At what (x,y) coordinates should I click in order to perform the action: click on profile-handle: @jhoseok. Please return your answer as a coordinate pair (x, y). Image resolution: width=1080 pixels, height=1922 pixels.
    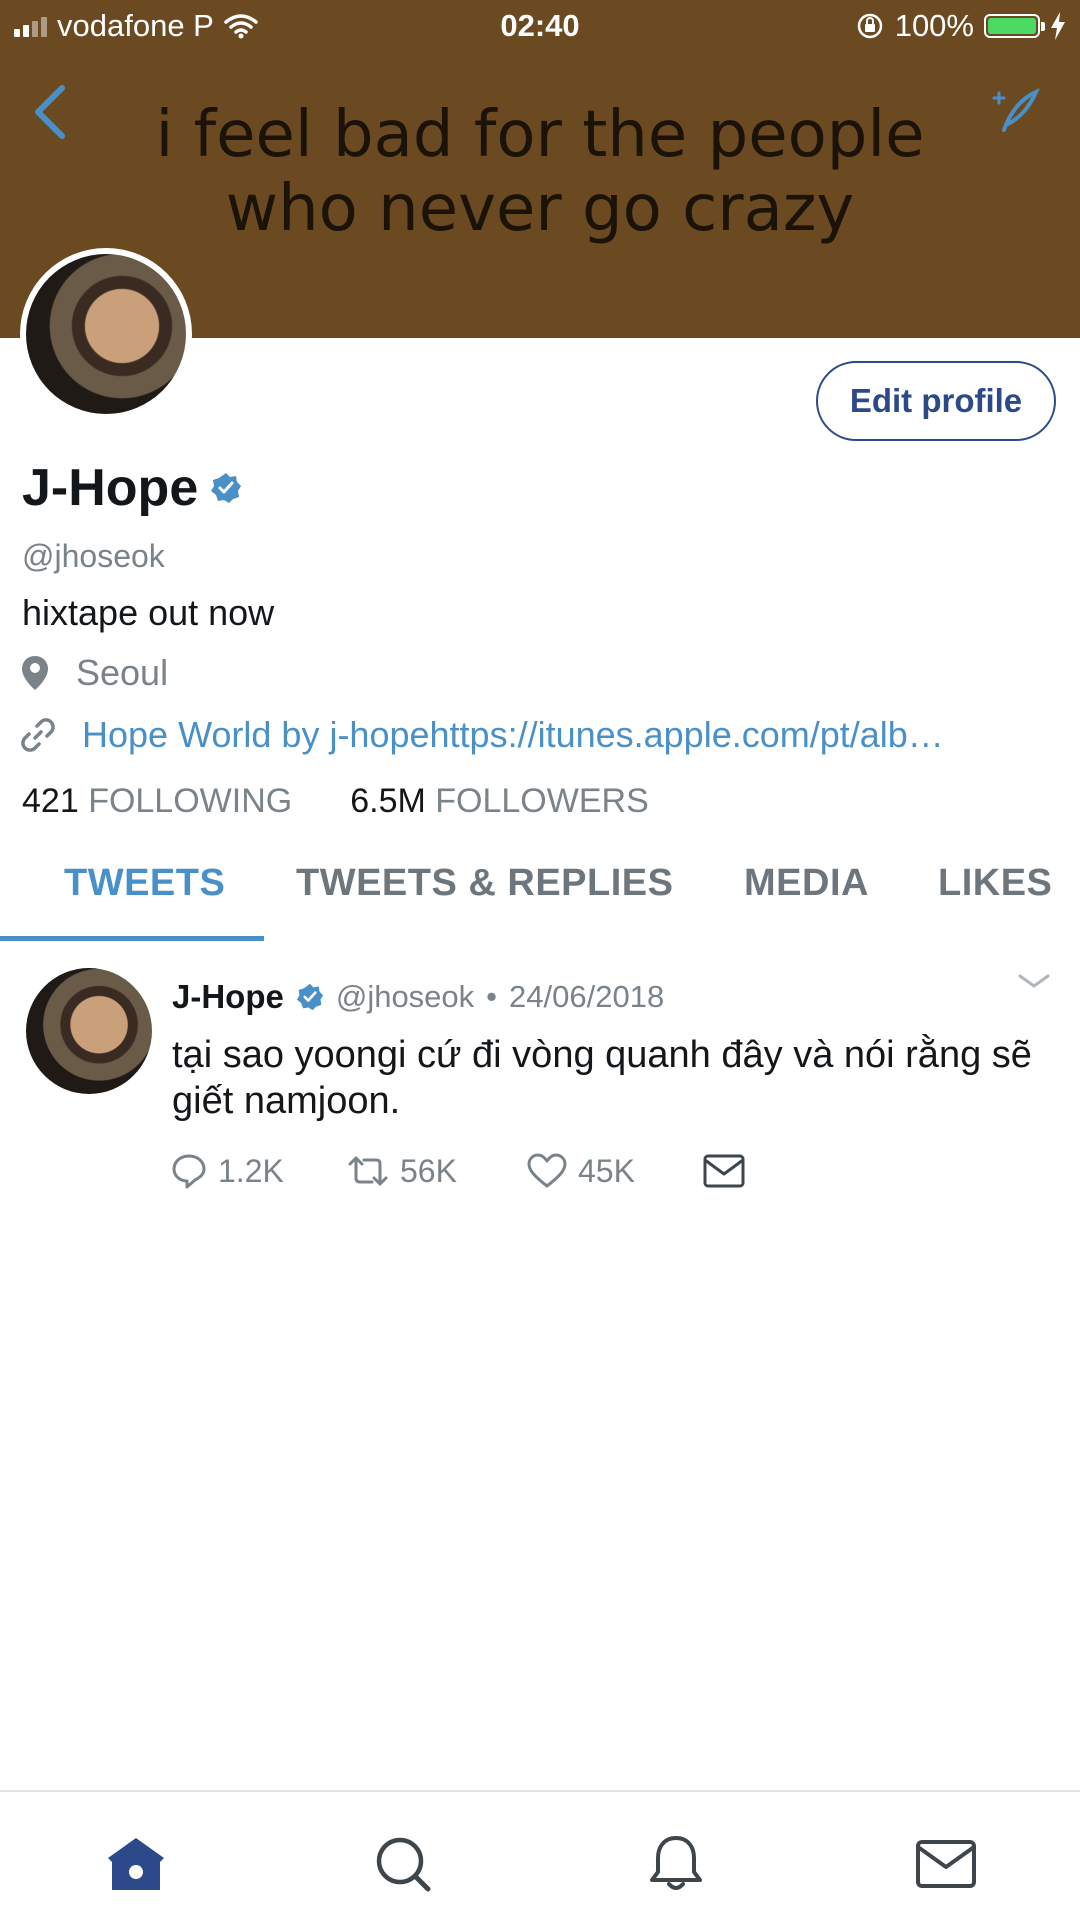
    Looking at the image, I should click on (93, 556).